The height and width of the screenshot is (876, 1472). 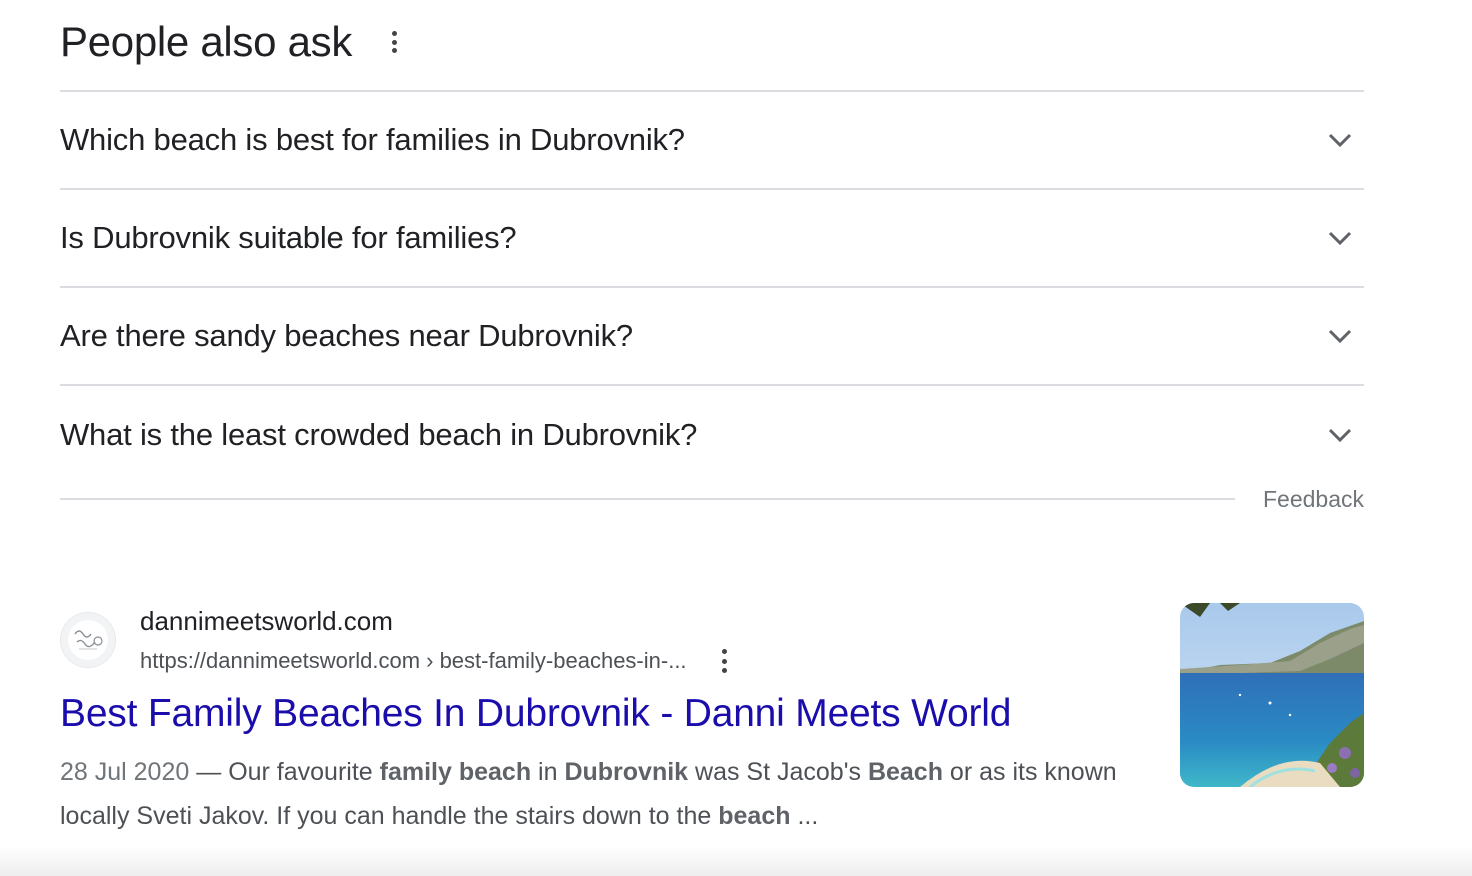 I want to click on snippet-text: was St Jacob's, so click(x=778, y=772).